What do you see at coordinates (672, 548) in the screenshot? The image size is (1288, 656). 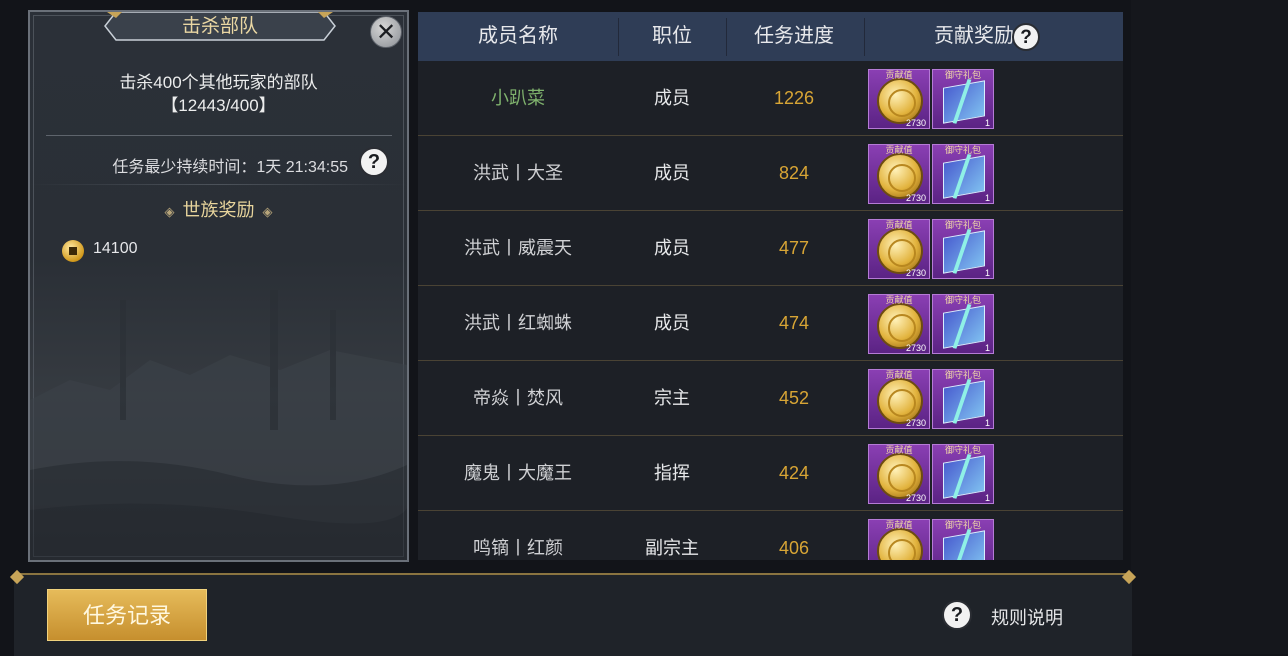 I see `member-role: 副宗主` at bounding box center [672, 548].